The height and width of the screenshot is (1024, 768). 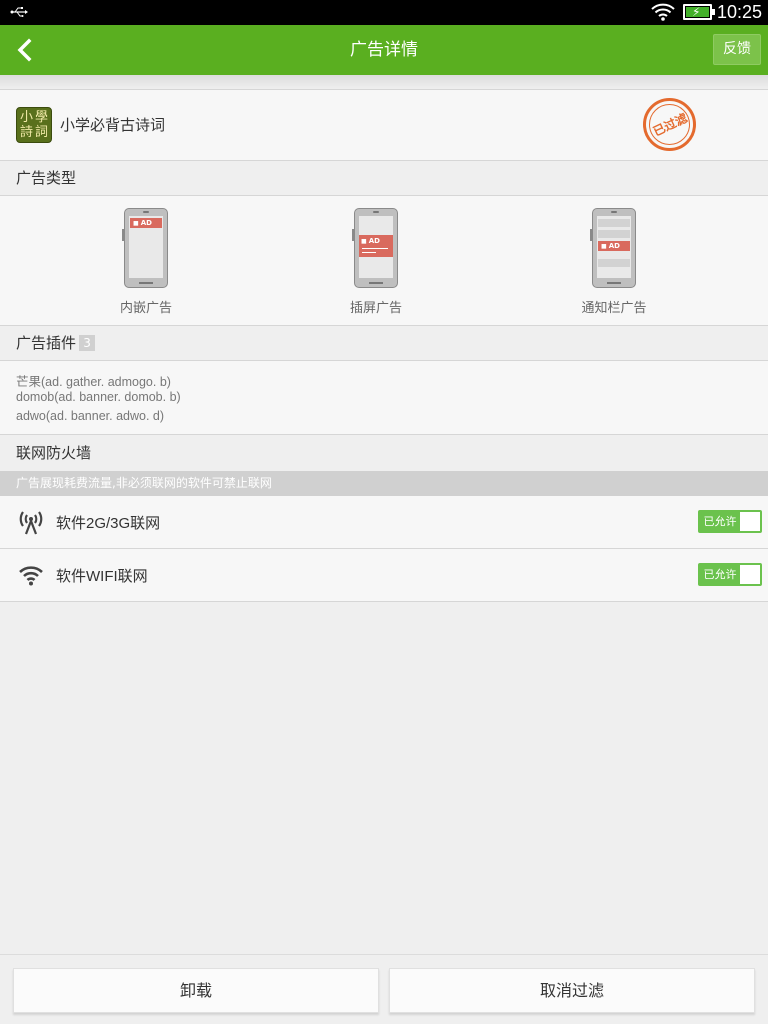 What do you see at coordinates (739, 12) in the screenshot?
I see `status-time: 10:25` at bounding box center [739, 12].